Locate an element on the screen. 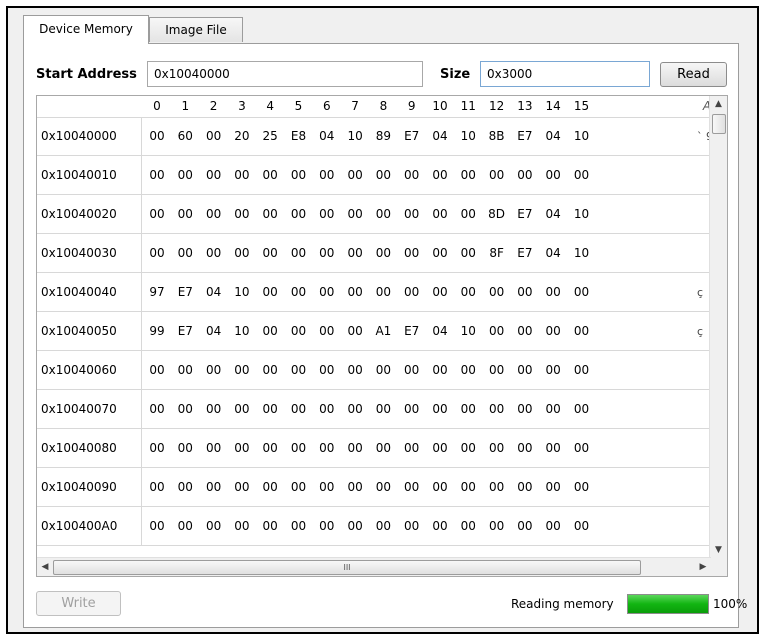 Image resolution: width=763 pixels, height=637 pixels. read-button: Read is located at coordinates (693, 74).